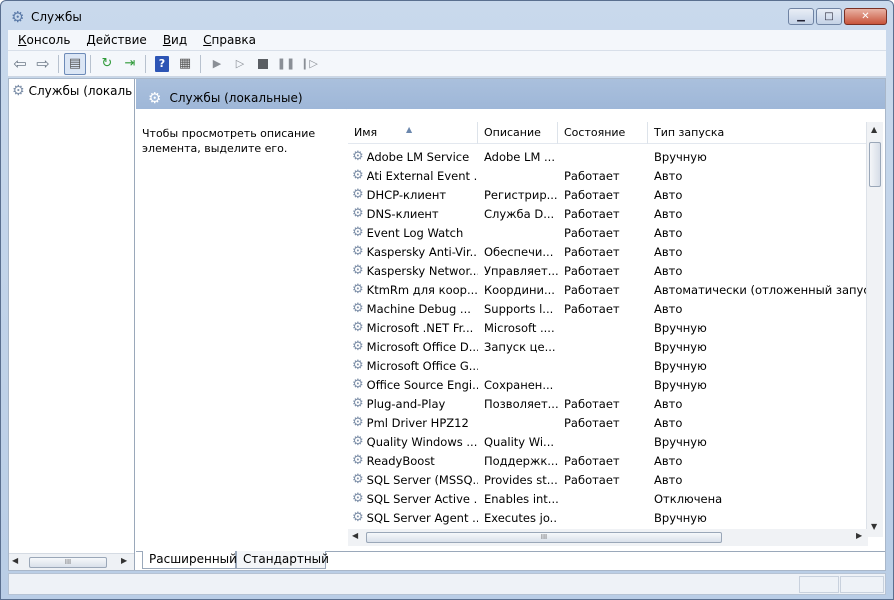  Describe the element at coordinates (608, 156) in the screenshot. I see `table-row: ⚙ Adobe LM Service Adobe LM ... Вручную` at that location.